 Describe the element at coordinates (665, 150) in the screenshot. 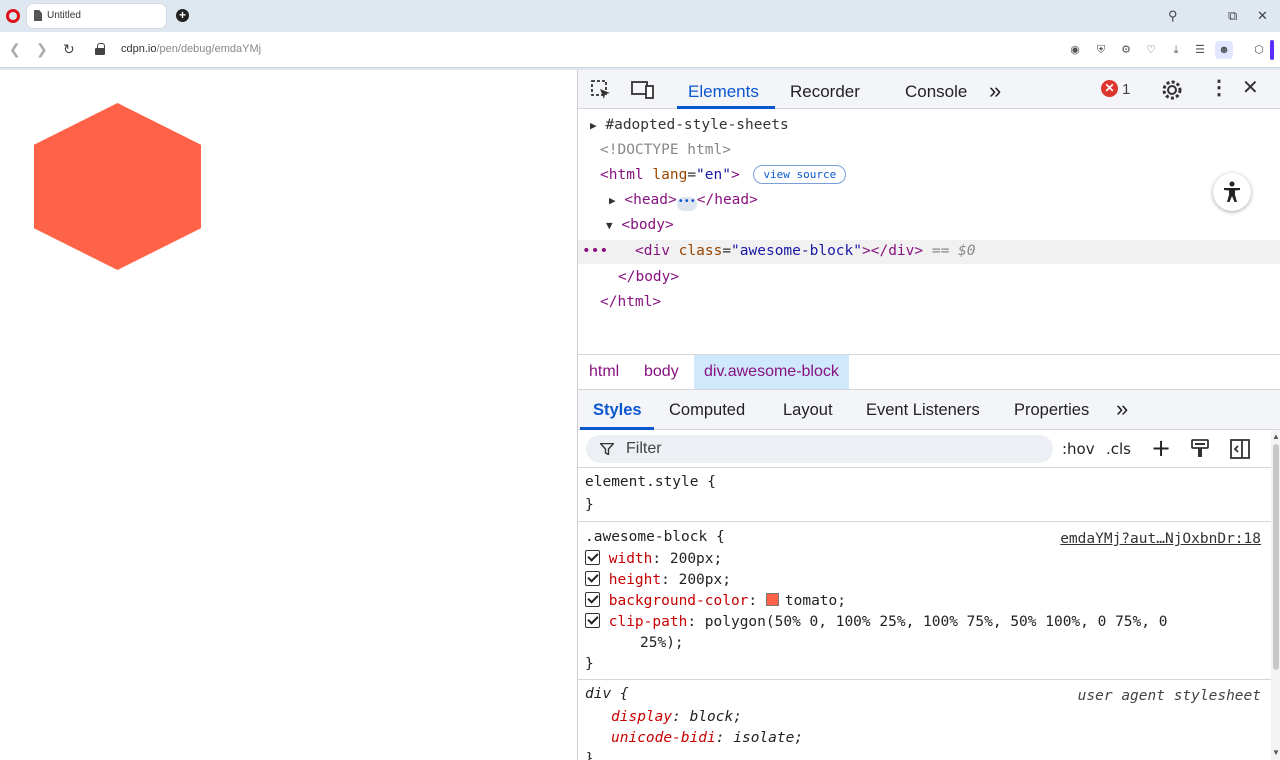

I see `dom-doctype: <!DOCTYPE html>` at that location.